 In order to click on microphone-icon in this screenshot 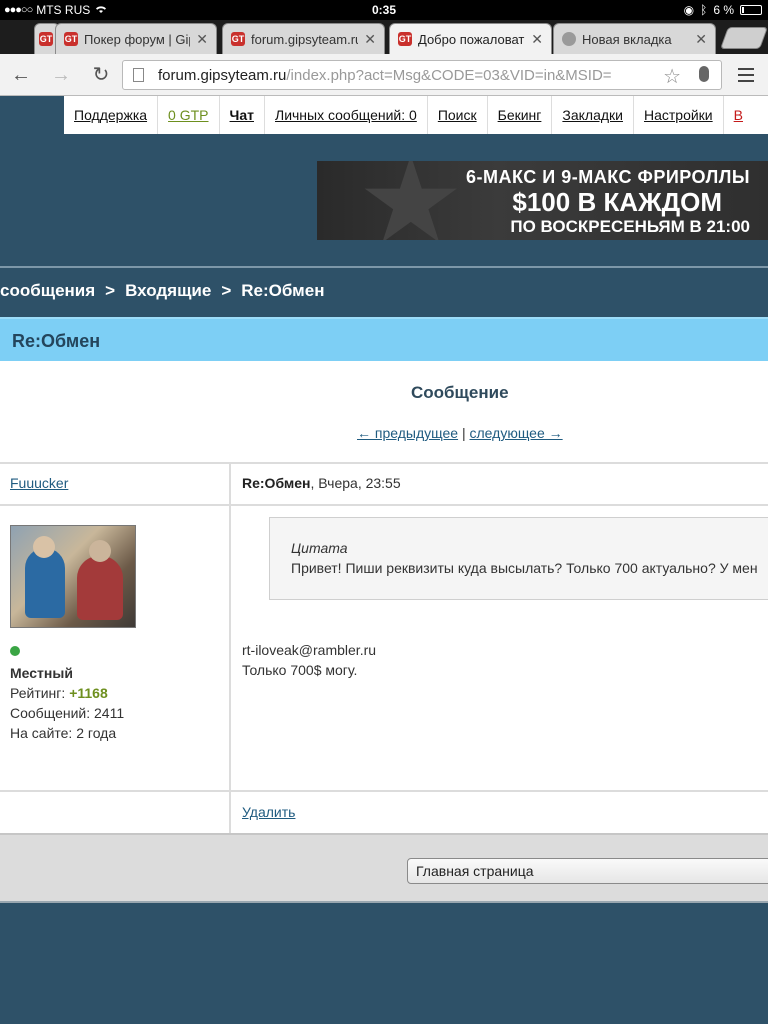, I will do `click(704, 74)`.